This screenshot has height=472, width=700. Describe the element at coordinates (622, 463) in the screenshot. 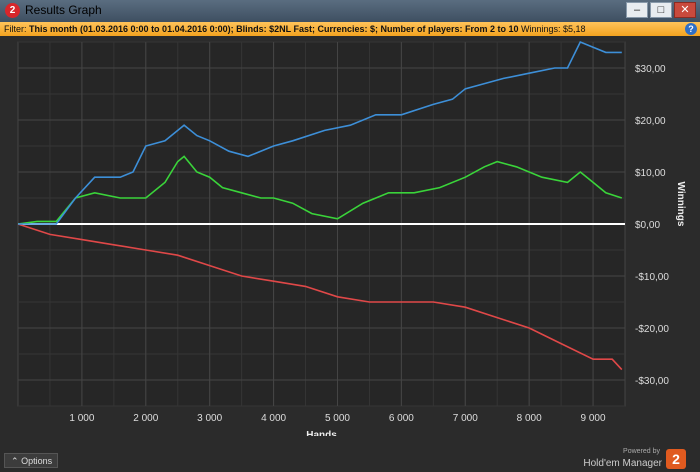

I see `brand-name: Hold'em Manager` at that location.